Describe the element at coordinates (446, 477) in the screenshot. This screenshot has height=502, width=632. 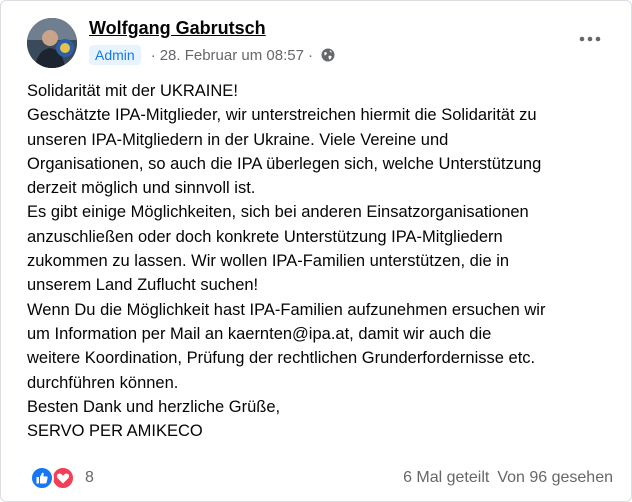
I see `share-count: 6 Mal geteilt` at that location.